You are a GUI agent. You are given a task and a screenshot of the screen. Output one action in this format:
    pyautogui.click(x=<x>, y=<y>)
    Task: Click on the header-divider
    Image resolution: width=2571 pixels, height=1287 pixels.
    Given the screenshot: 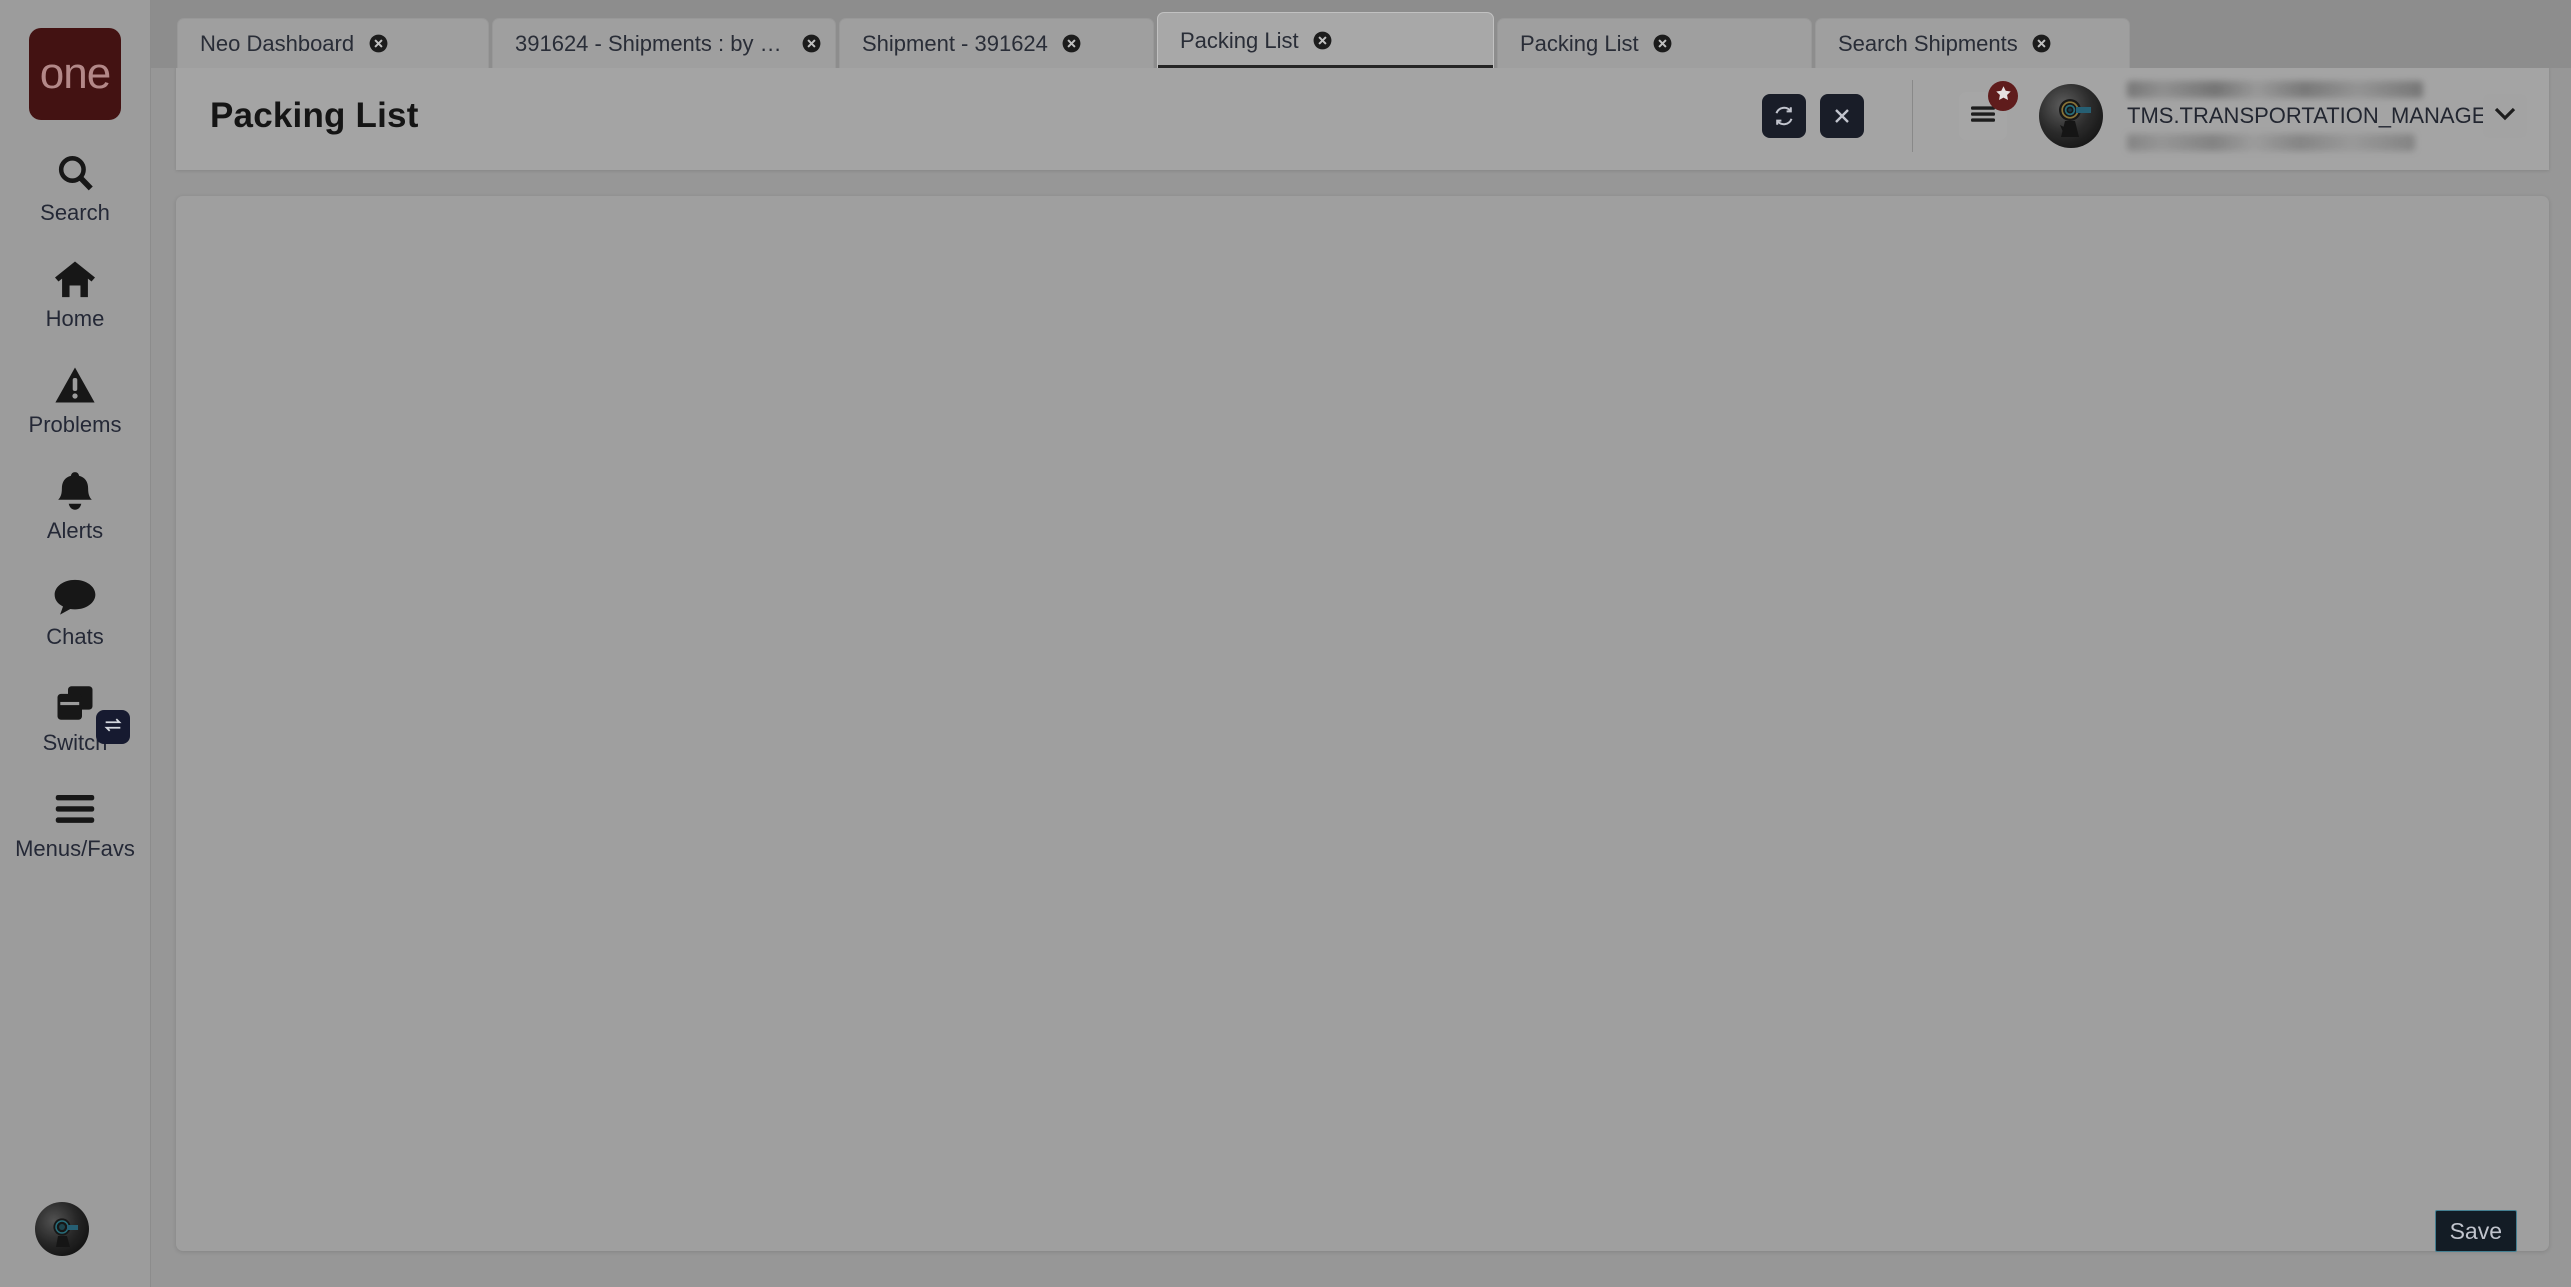 What is the action you would take?
    pyautogui.click(x=1912, y=116)
    